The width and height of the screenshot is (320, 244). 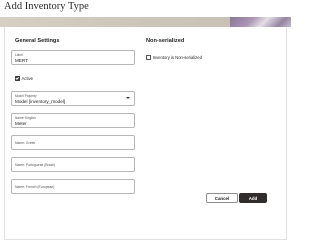 What do you see at coordinates (128, 98) in the screenshot?
I see `chevron-down-icon` at bounding box center [128, 98].